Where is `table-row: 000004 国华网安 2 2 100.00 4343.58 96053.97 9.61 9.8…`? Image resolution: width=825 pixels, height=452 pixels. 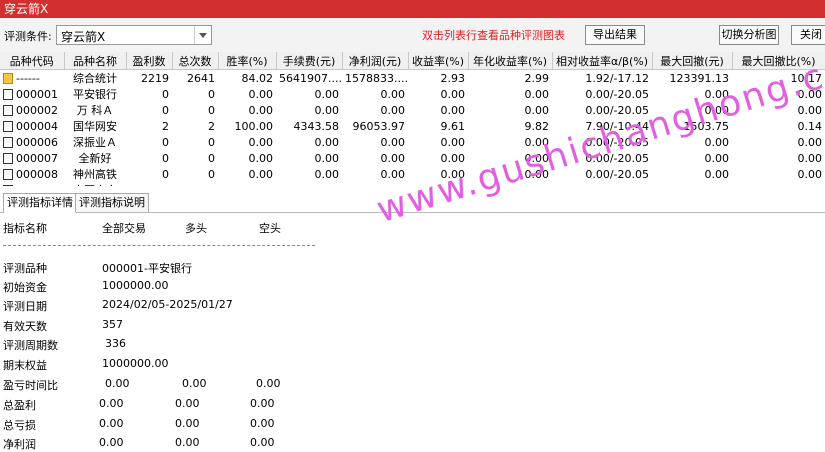 table-row: 000004 国华网安 2 2 100.00 4343.58 96053.97 9.61 9.8… is located at coordinates (412, 126).